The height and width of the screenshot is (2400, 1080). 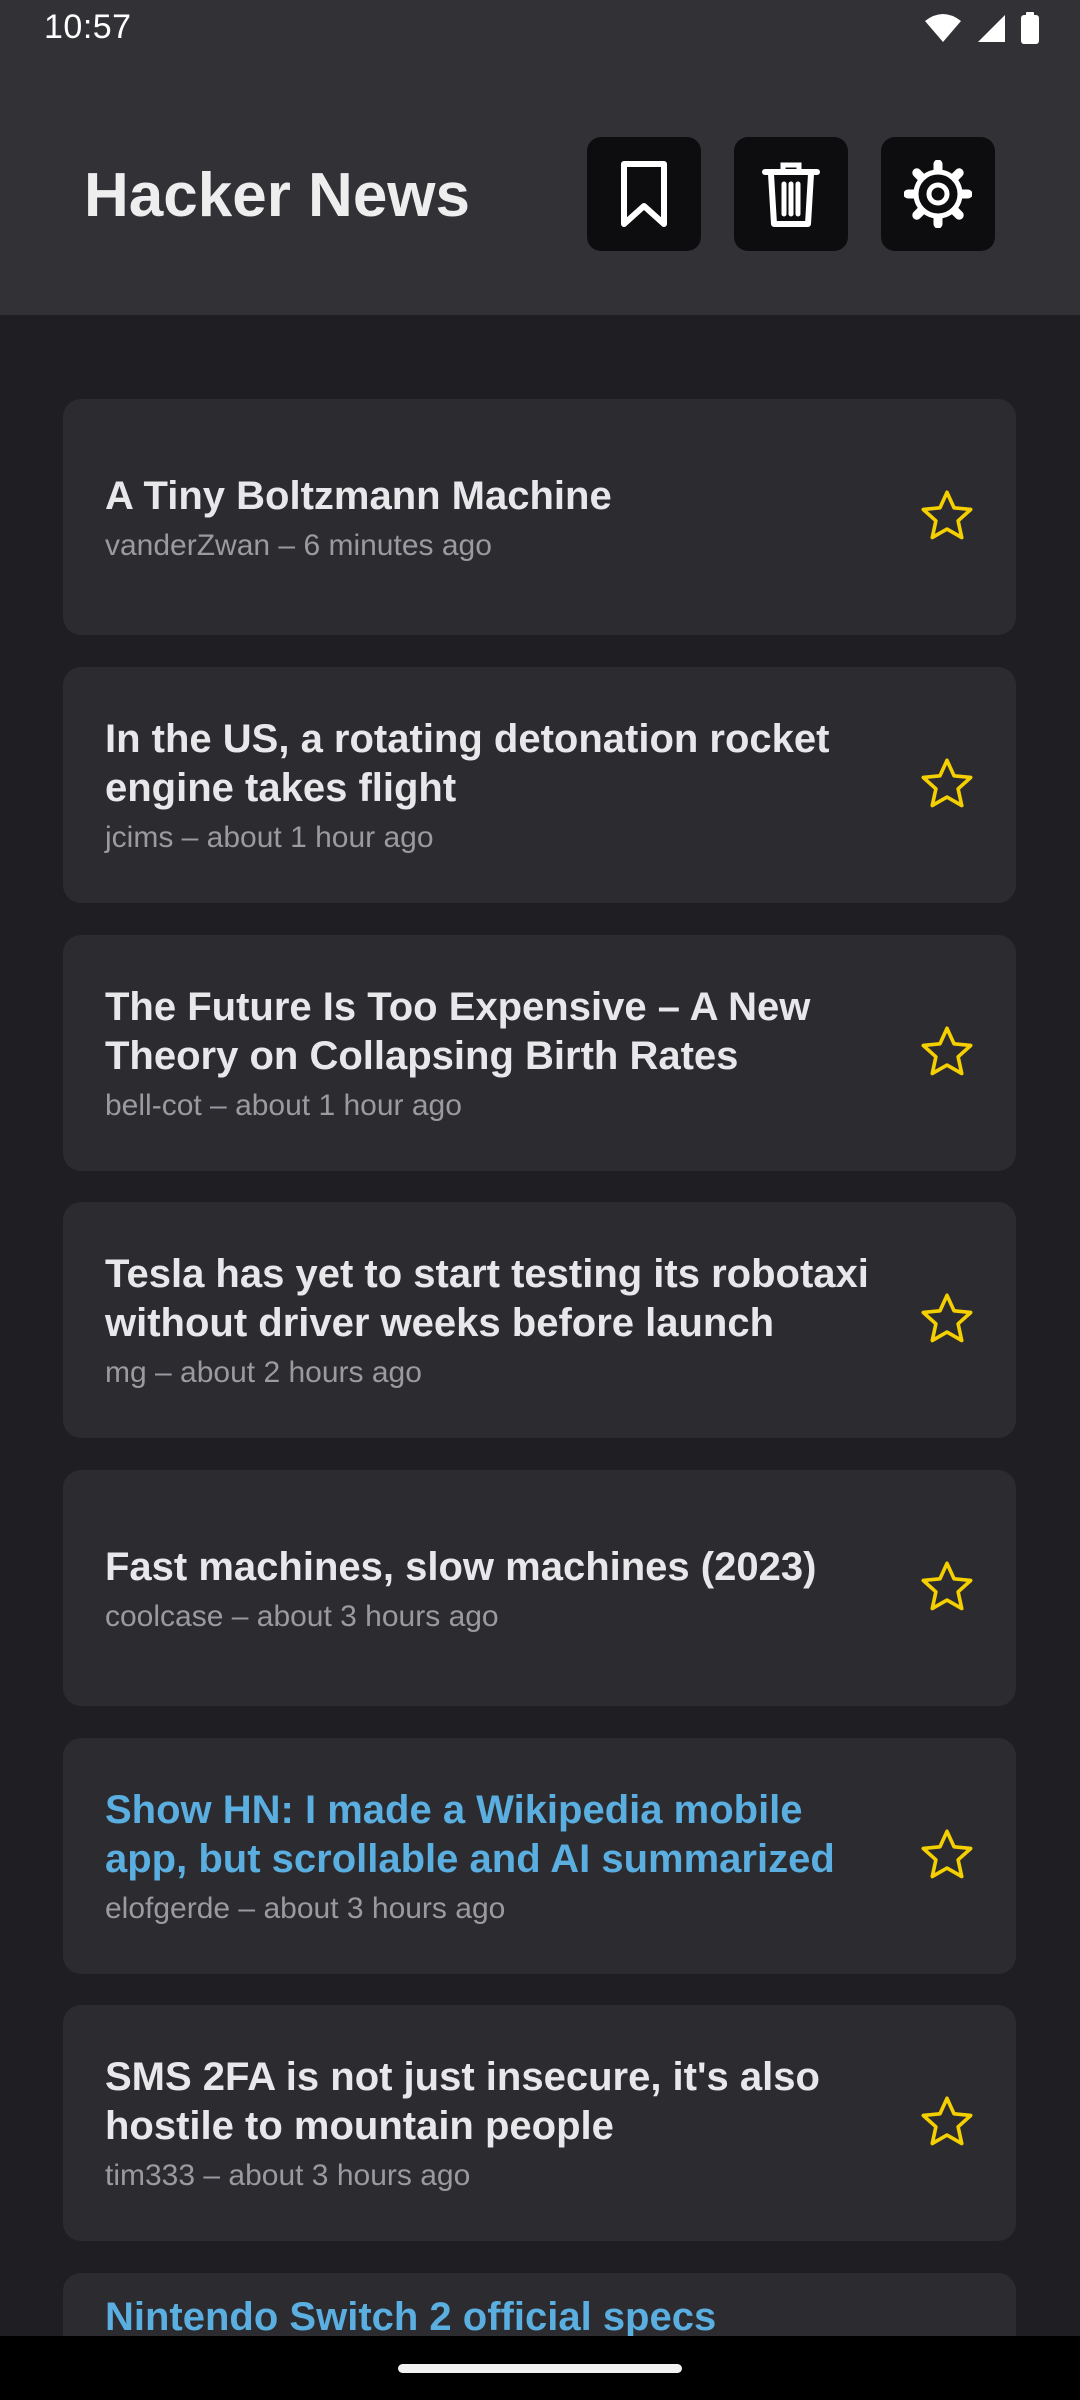 I want to click on bookmark-icon, so click(x=644, y=194).